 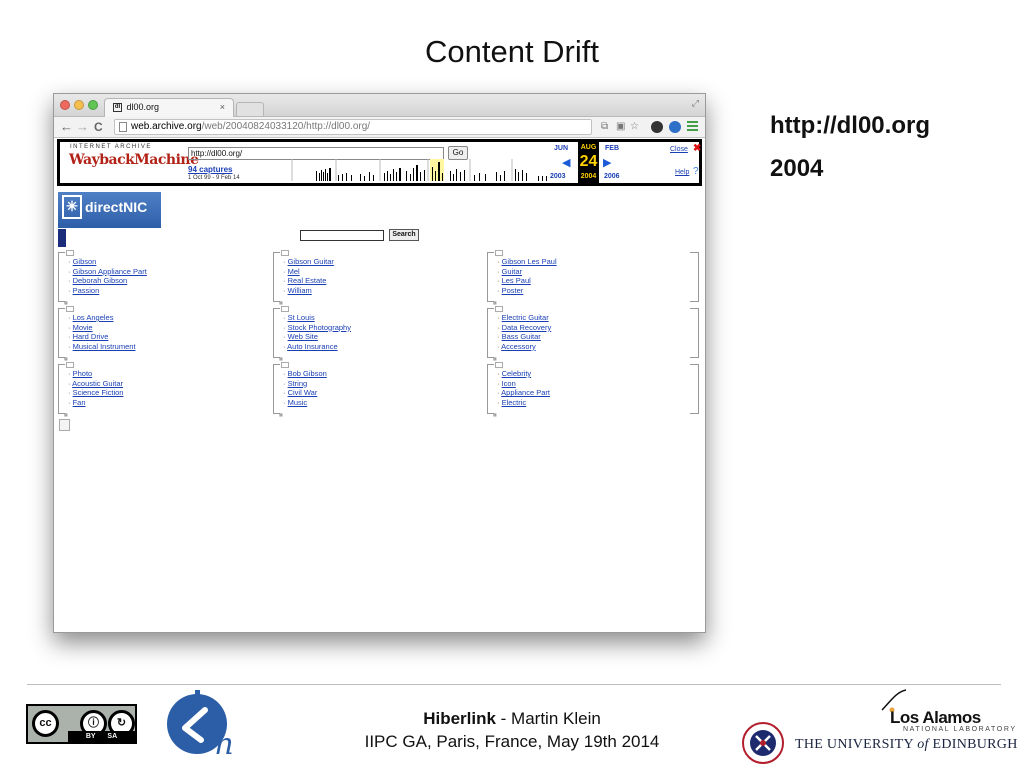 I want to click on keyword-link: Real Estate, so click(x=307, y=280).